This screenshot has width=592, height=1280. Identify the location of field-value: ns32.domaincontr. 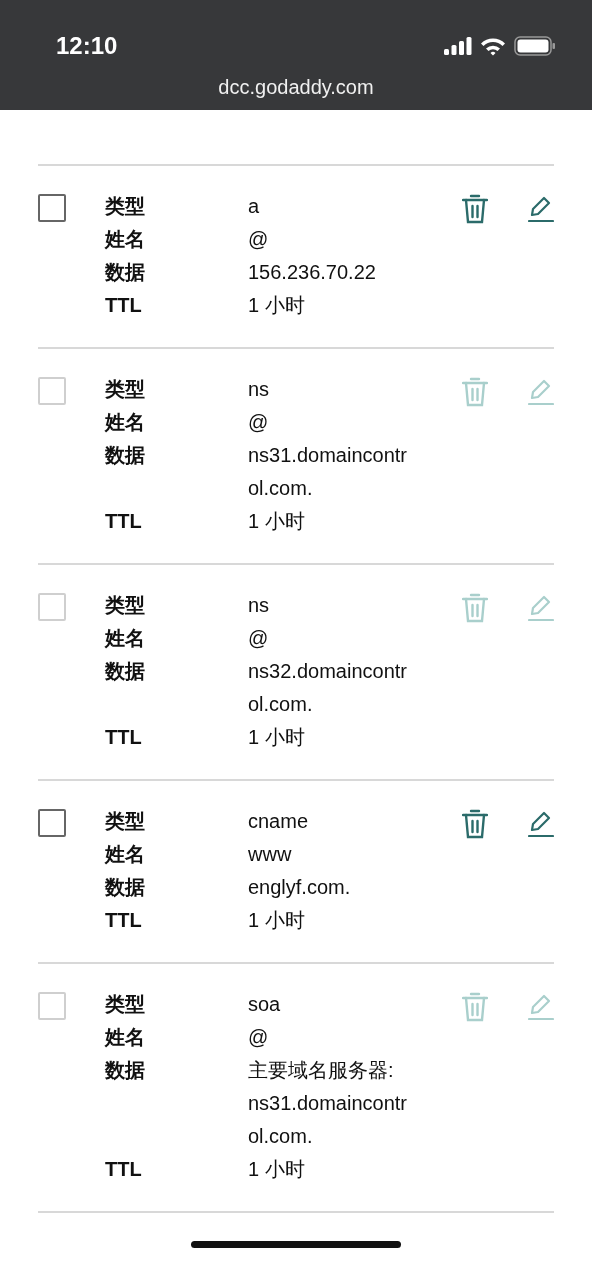
(327, 671).